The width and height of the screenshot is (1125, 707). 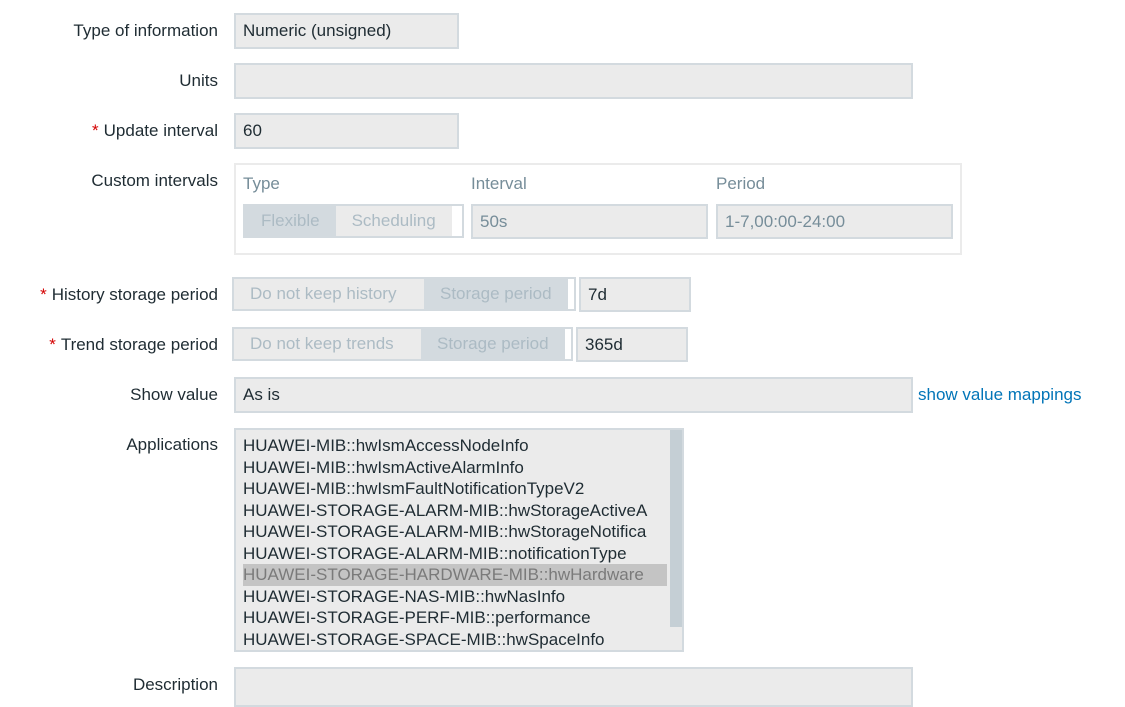 I want to click on description-label: Description, so click(x=175, y=684).